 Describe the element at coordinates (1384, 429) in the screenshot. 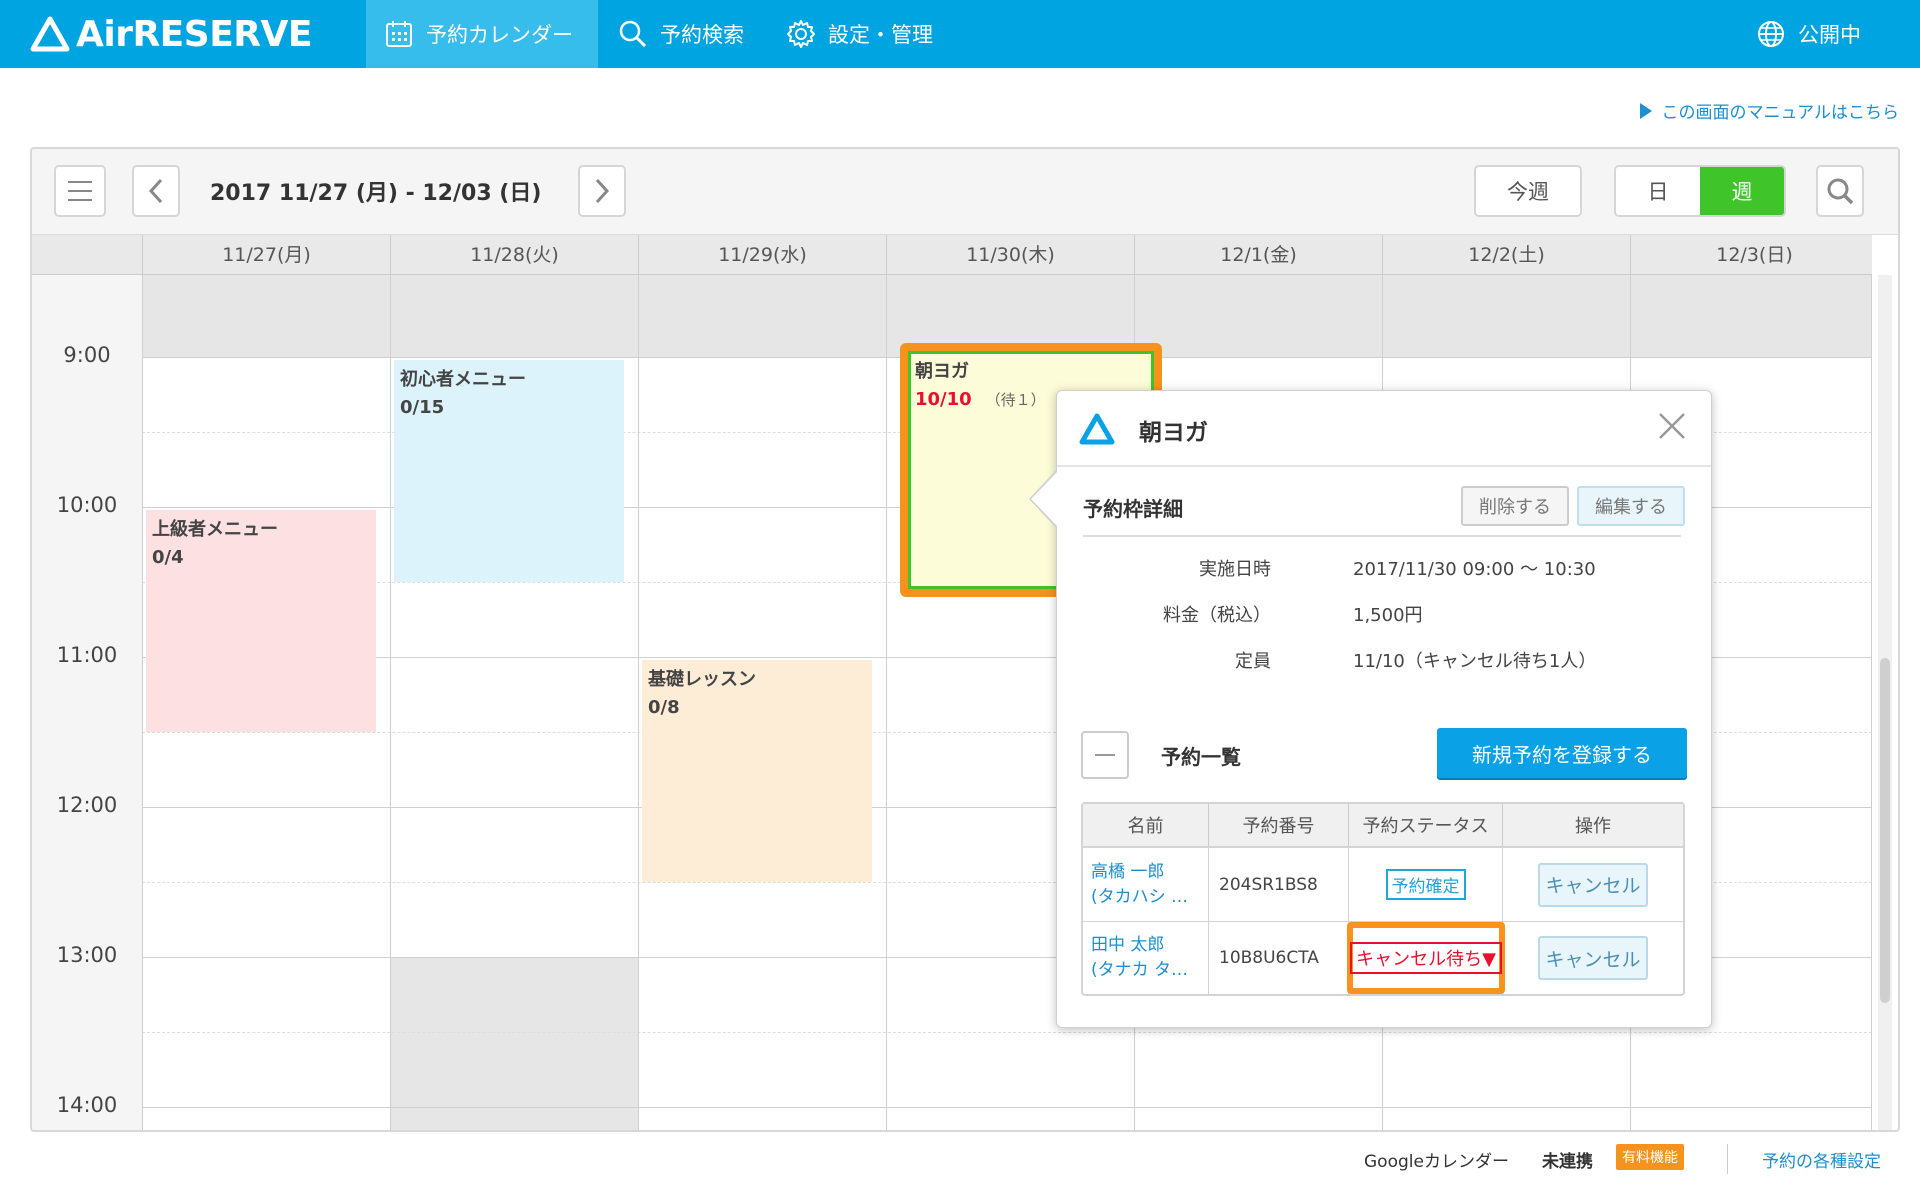

I see `popup-header: 朝ヨガ` at that location.